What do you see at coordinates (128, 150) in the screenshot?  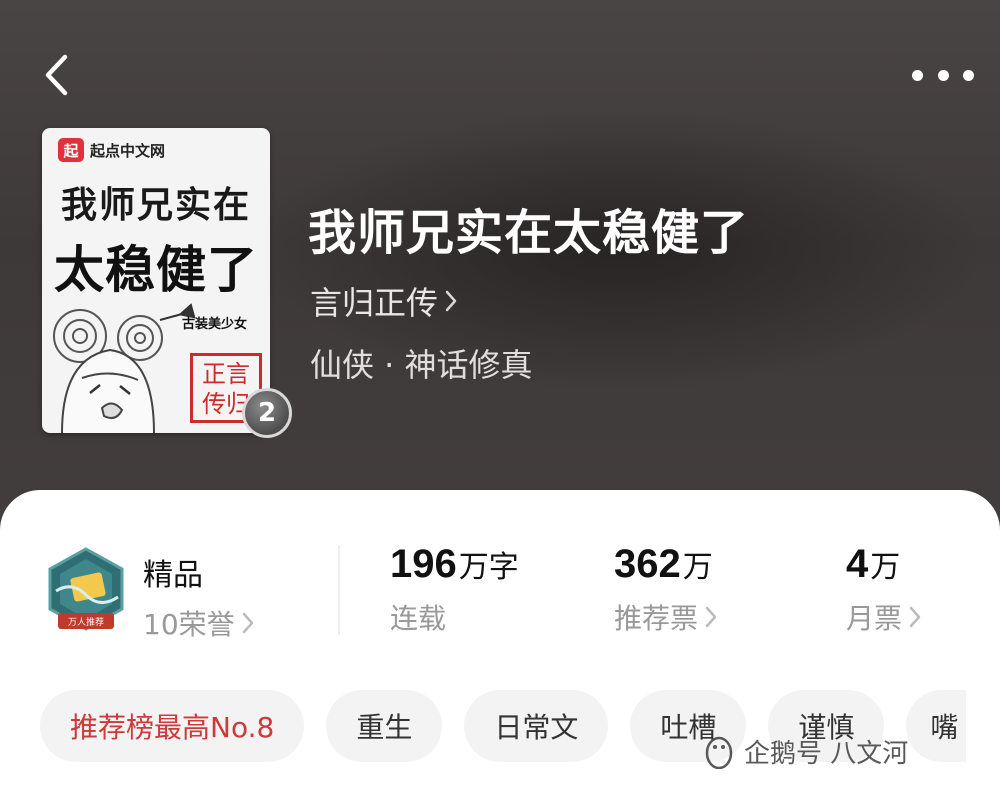 I see `publisher-name: 起点中文网` at bounding box center [128, 150].